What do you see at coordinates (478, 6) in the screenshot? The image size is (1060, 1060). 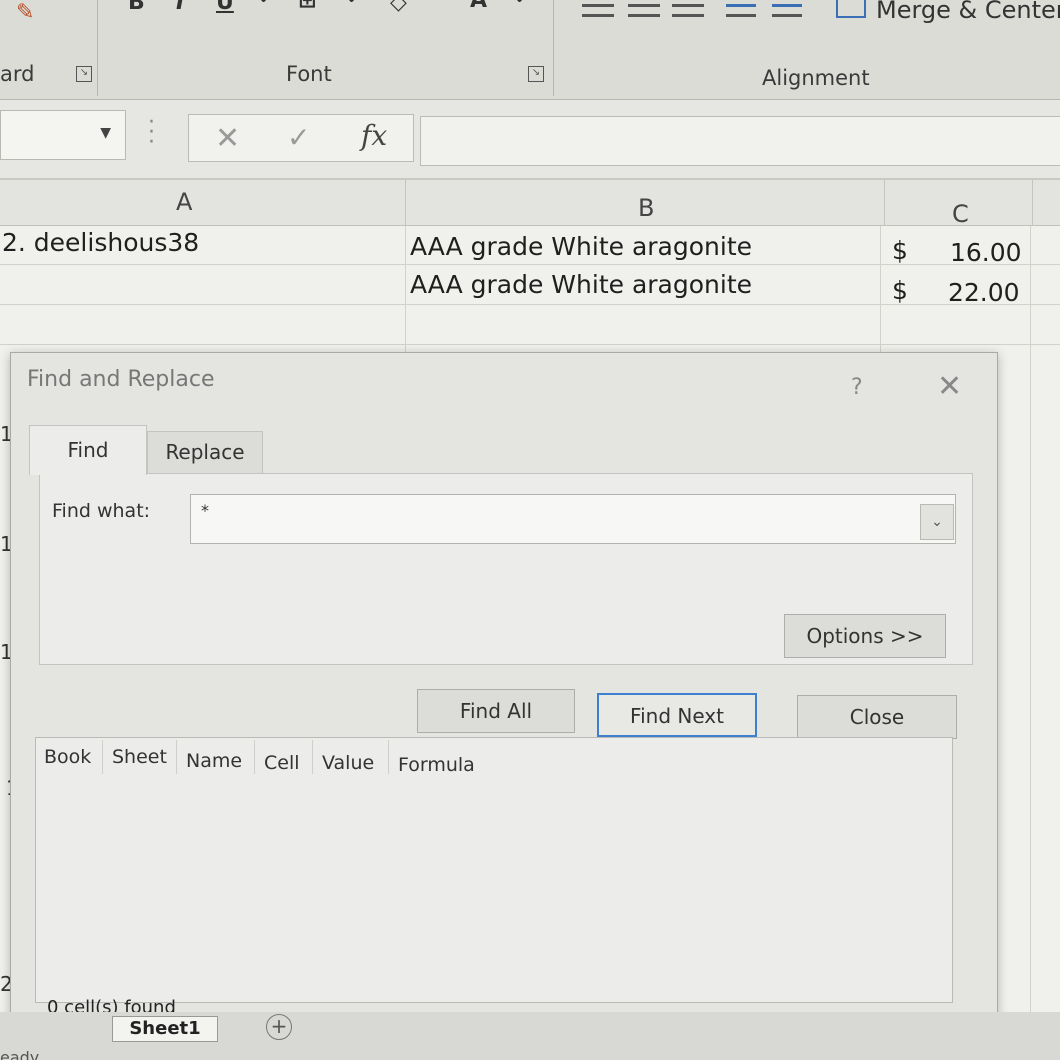 I see `font-color-icon: A` at bounding box center [478, 6].